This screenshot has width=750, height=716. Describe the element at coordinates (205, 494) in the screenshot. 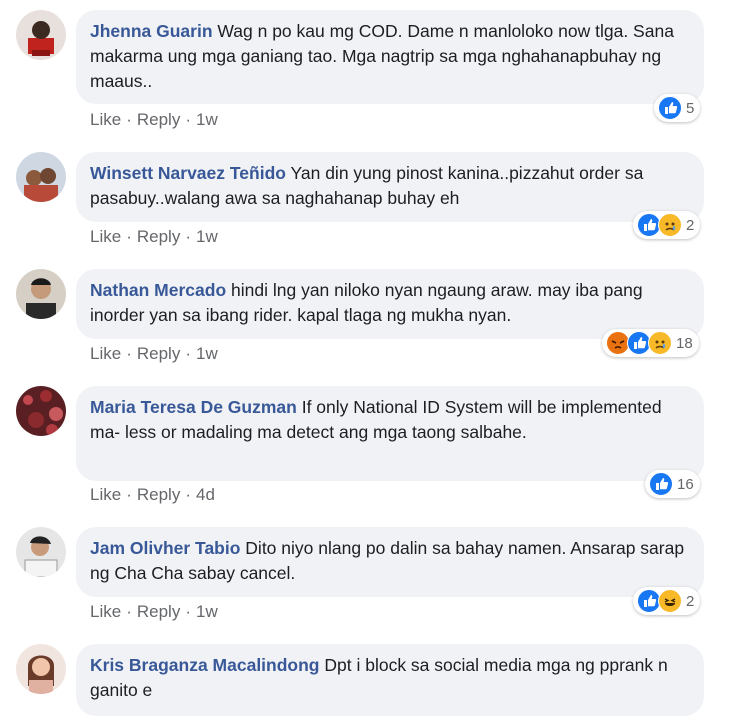

I see `comment-time: 4d` at that location.